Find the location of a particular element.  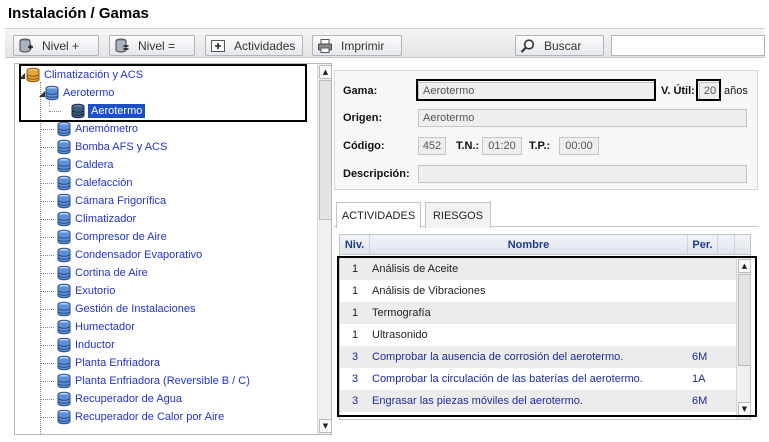

grid-header: Niv. Nombre Per. is located at coordinates (545, 245).